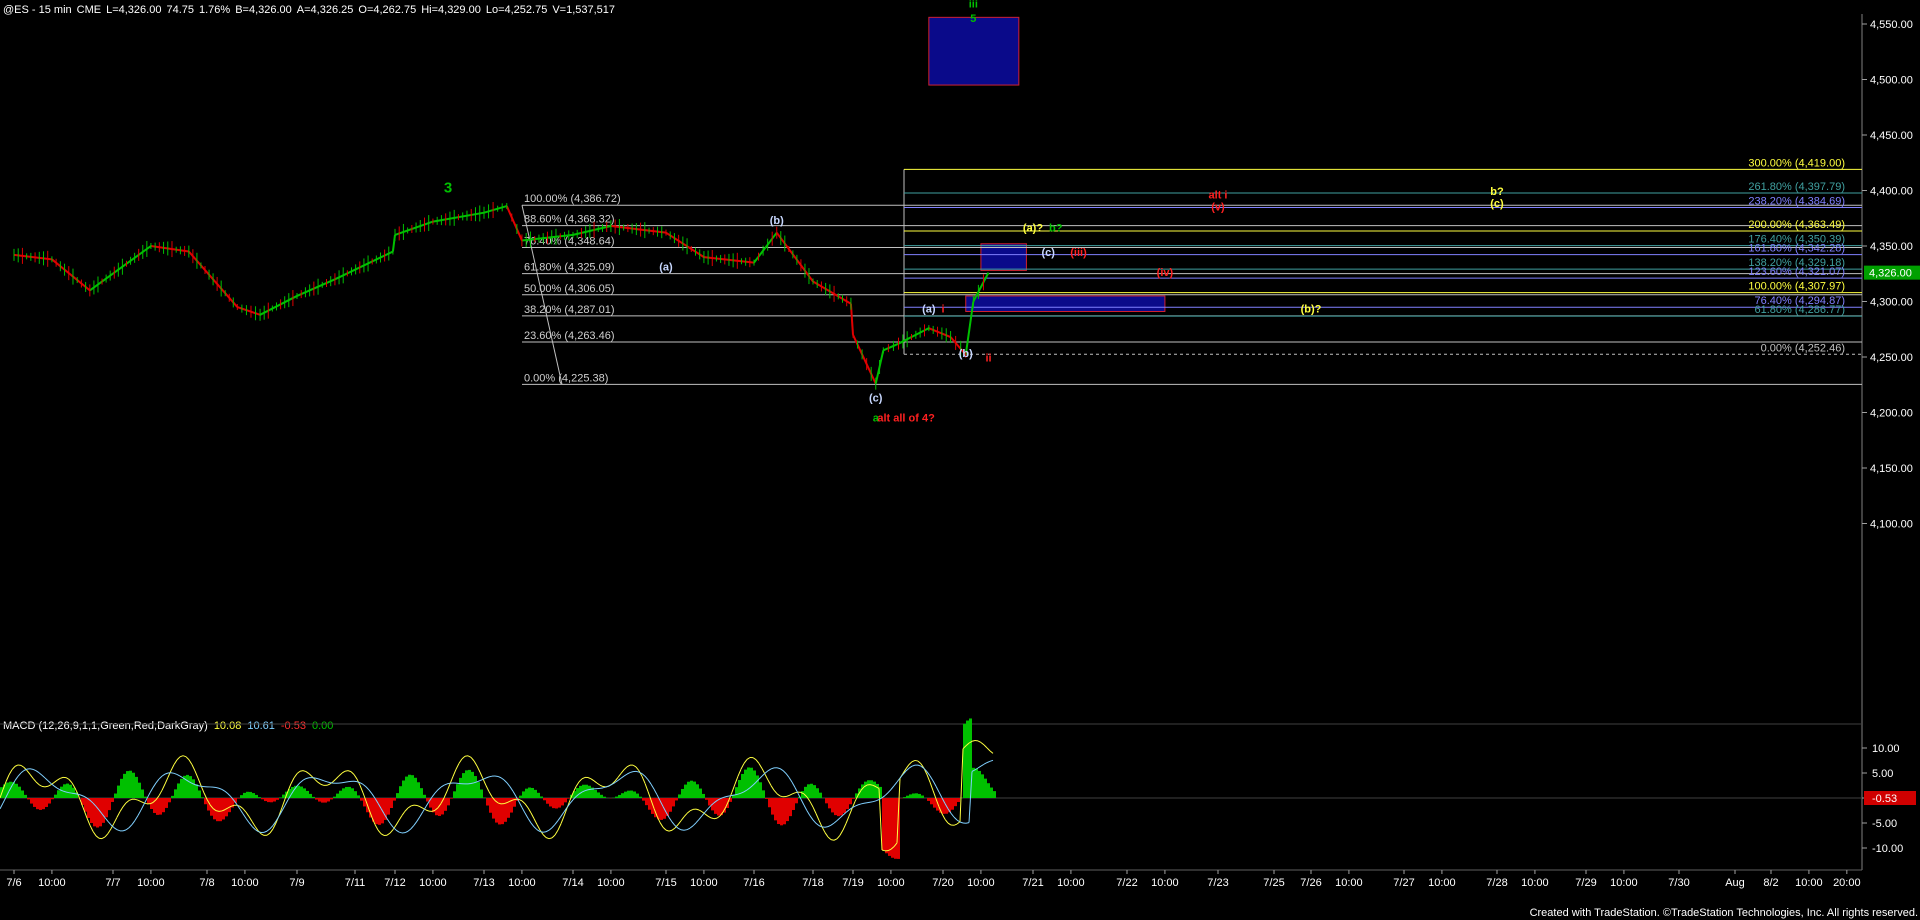  Describe the element at coordinates (1218, 195) in the screenshot. I see `wave-label: alt i` at that location.